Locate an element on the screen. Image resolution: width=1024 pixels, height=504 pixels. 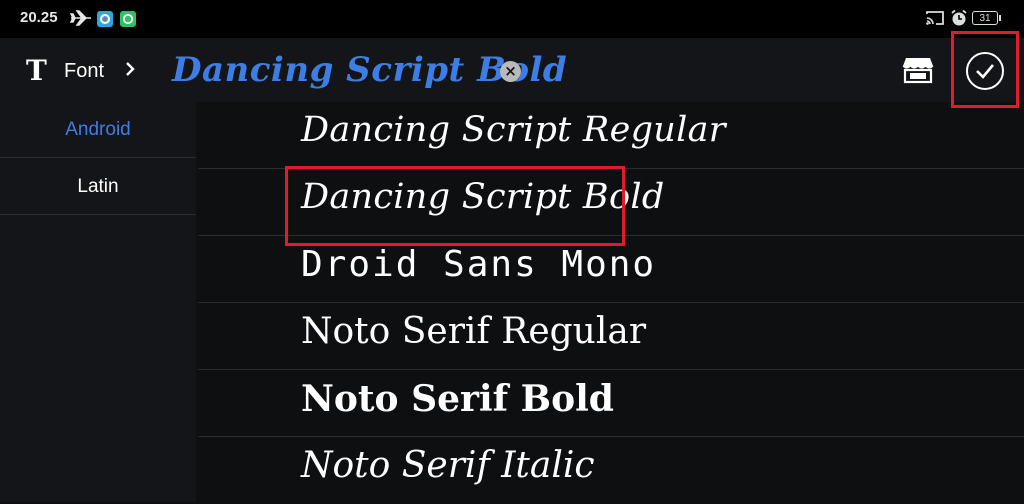
font-list-item-label: Droid Sans Mono is located at coordinates (479, 264).